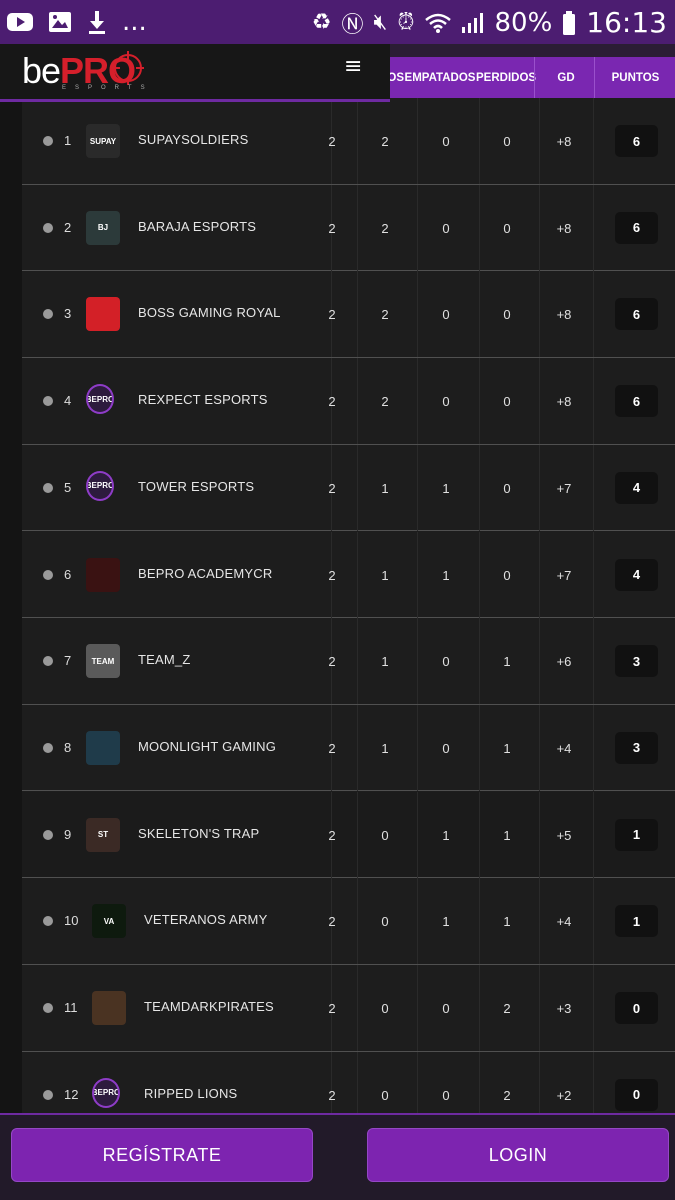  I want to click on battery-saver-icon: ♻, so click(321, 22).